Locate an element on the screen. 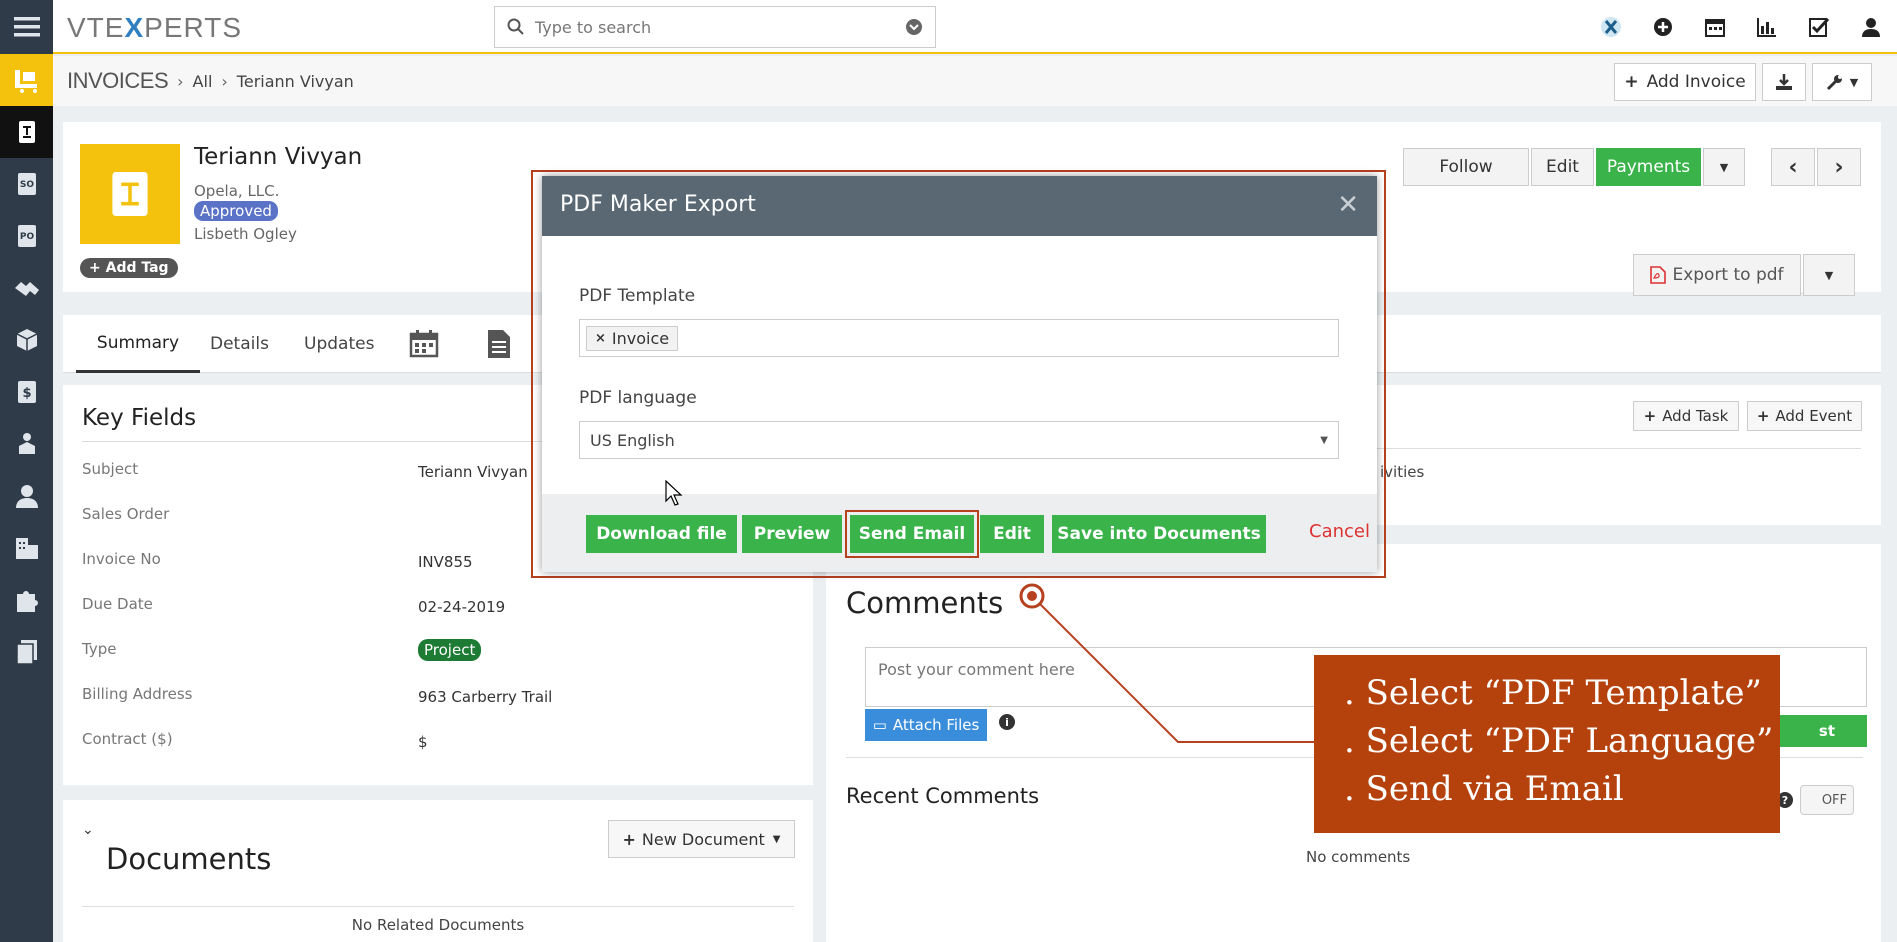  activities-text: ivities is located at coordinates (1402, 472).